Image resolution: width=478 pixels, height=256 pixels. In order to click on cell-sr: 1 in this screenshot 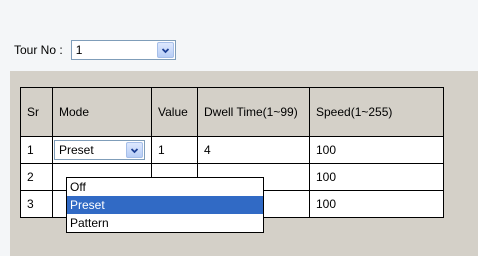, I will do `click(36, 150)`.